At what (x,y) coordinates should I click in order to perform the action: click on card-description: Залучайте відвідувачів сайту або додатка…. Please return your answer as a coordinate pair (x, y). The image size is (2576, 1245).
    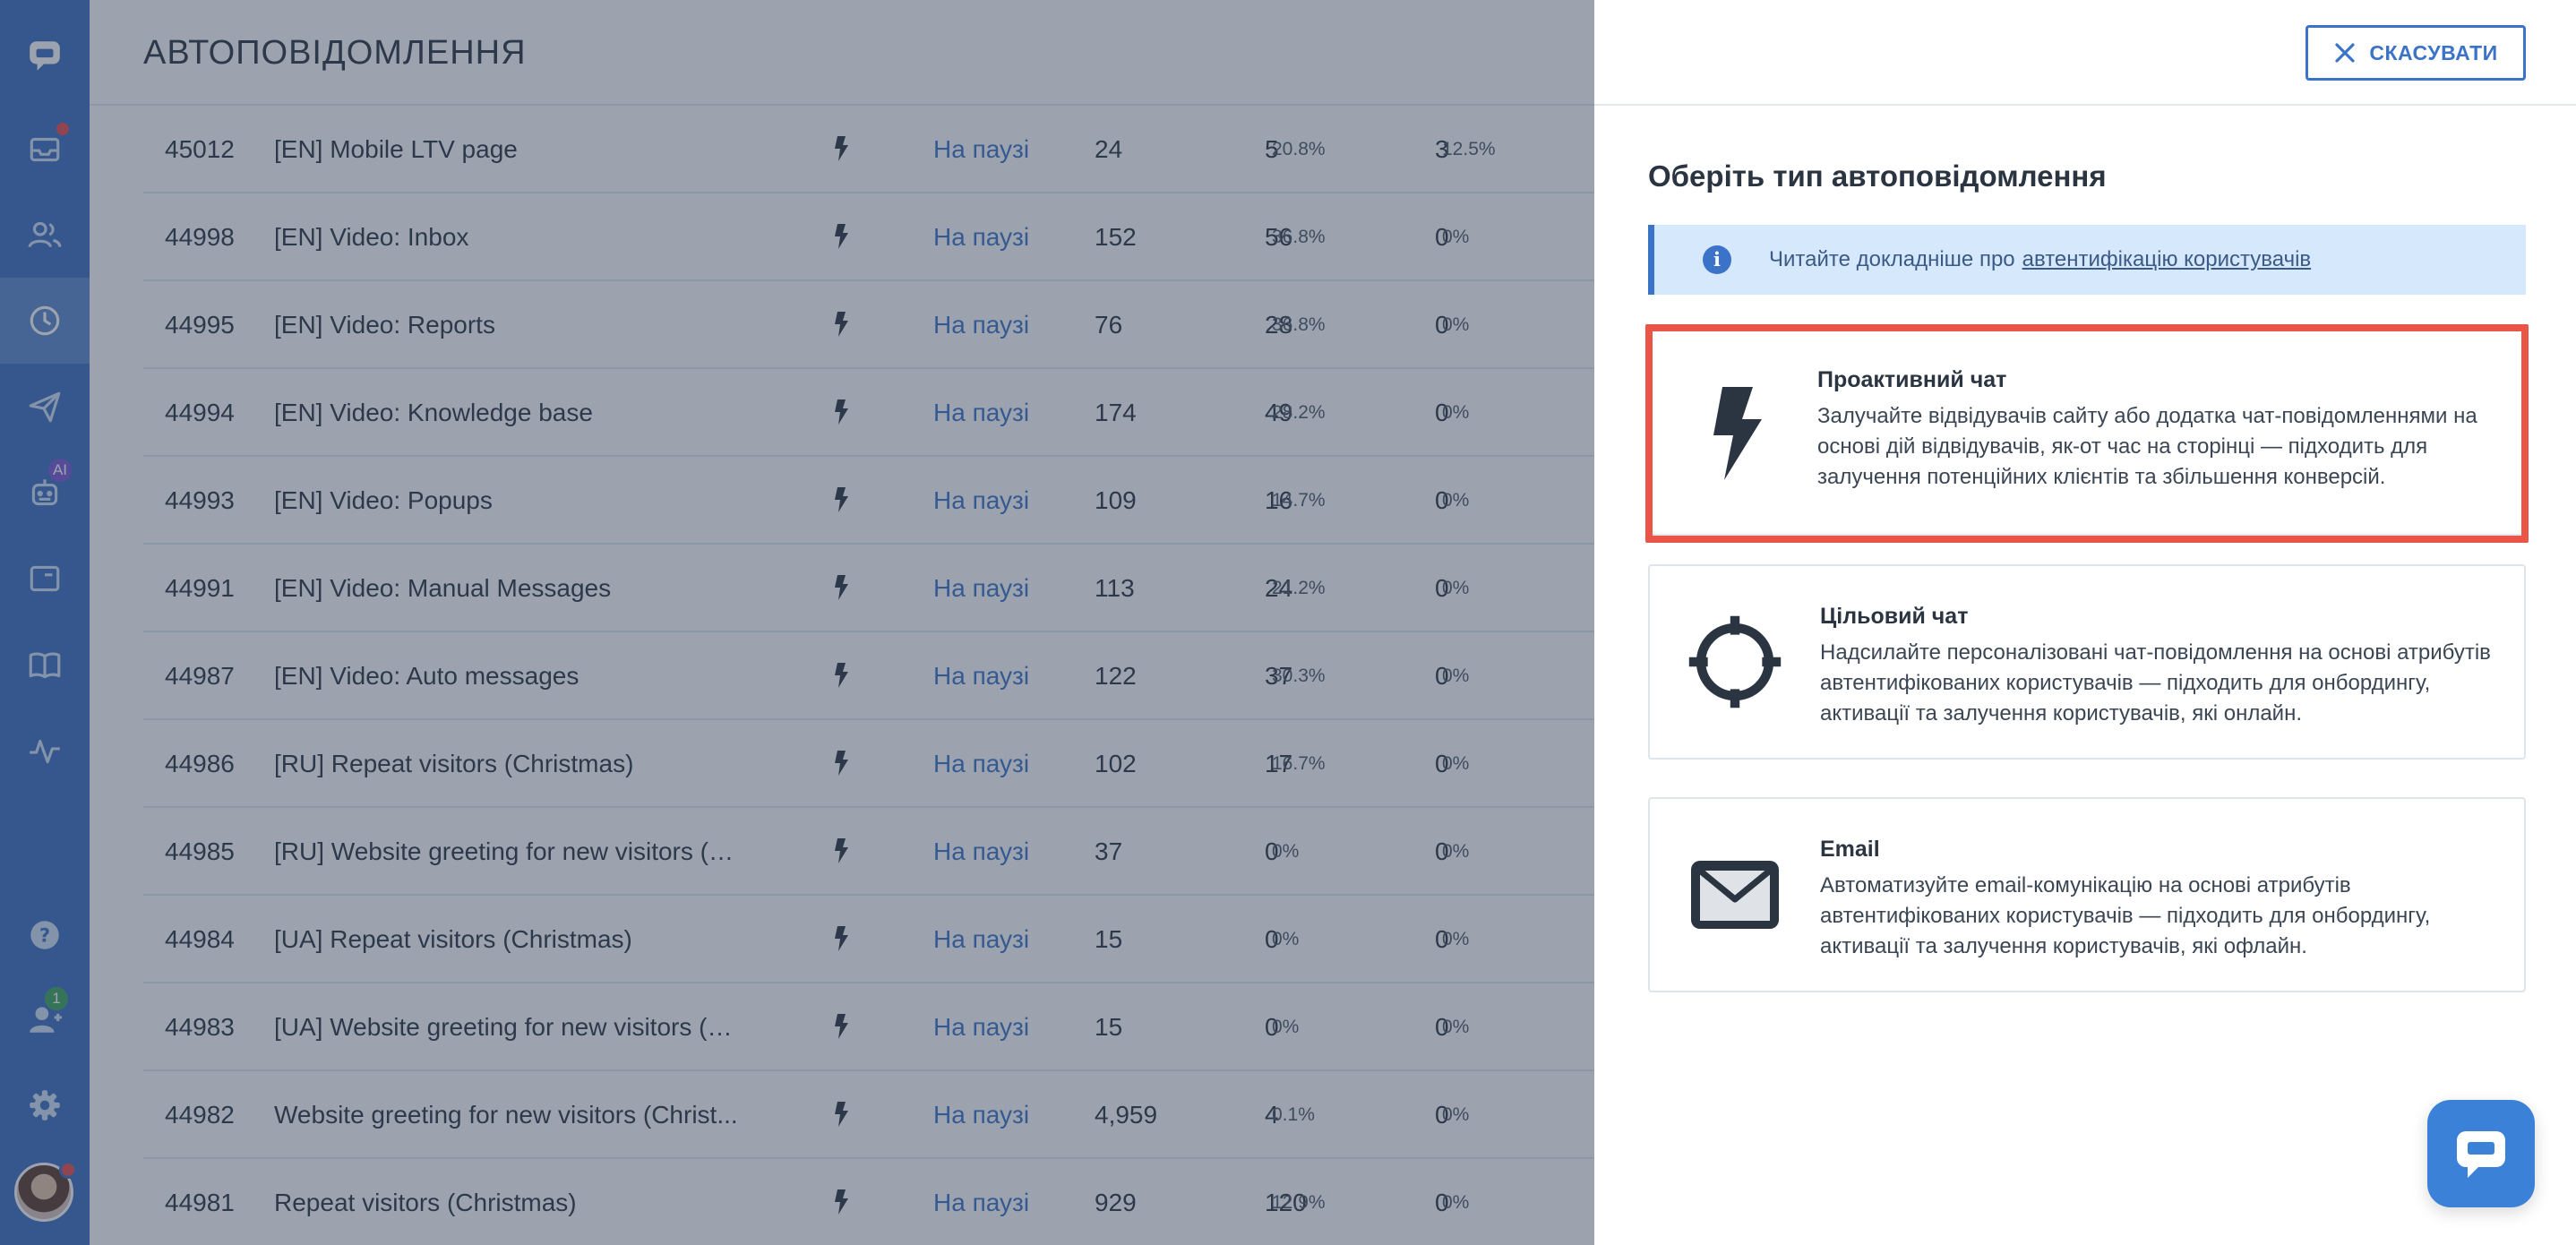
    Looking at the image, I should click on (2147, 446).